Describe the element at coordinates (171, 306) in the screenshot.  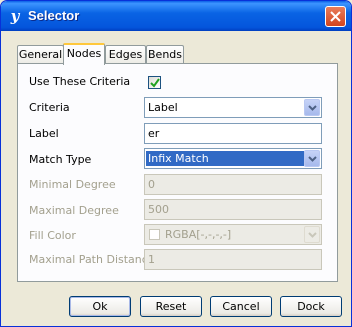
I see `reset-button: Reset` at that location.